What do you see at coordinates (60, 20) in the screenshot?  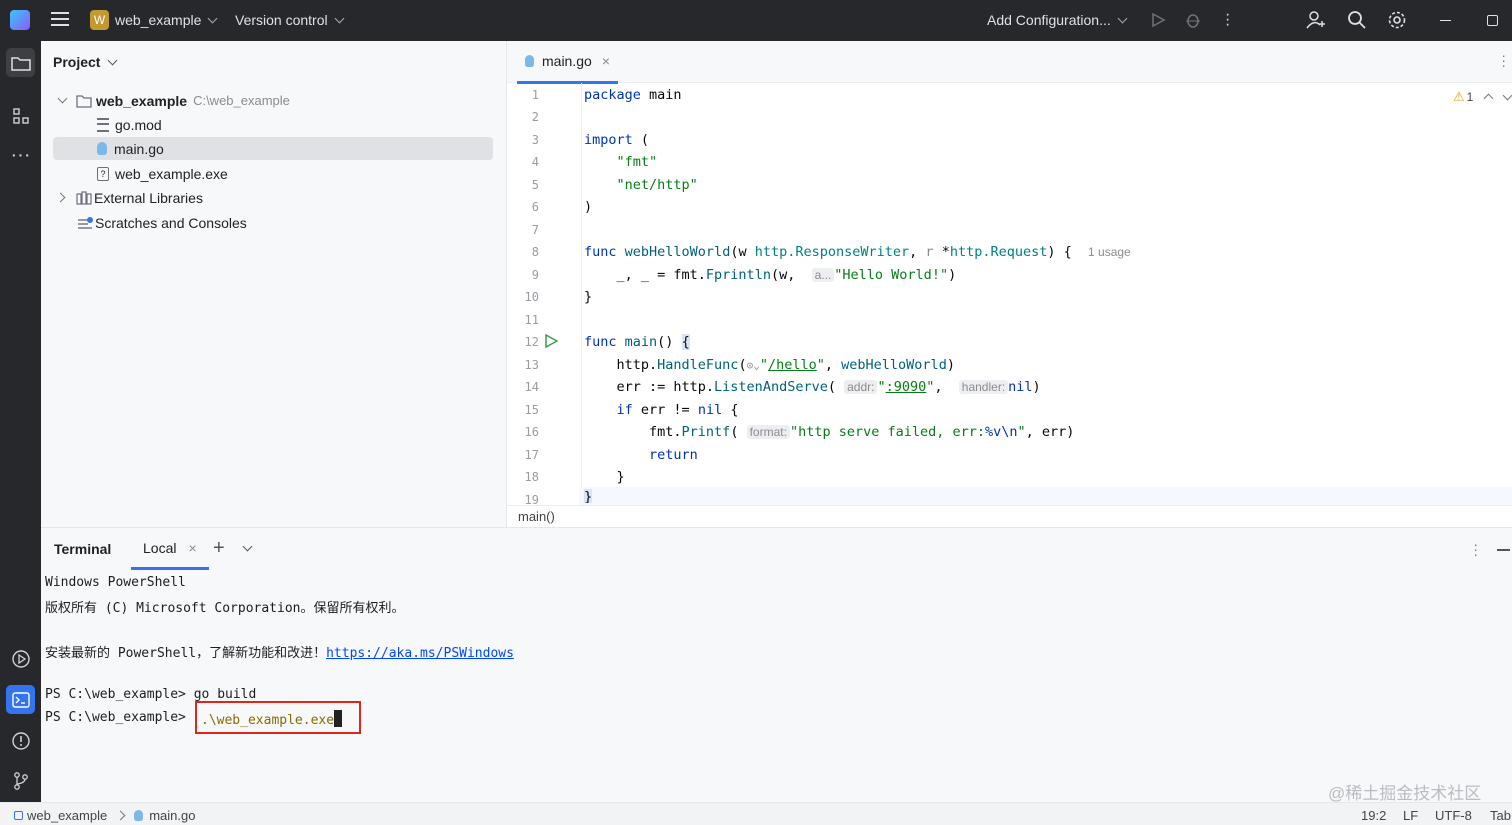 I see `main-menu-icon` at bounding box center [60, 20].